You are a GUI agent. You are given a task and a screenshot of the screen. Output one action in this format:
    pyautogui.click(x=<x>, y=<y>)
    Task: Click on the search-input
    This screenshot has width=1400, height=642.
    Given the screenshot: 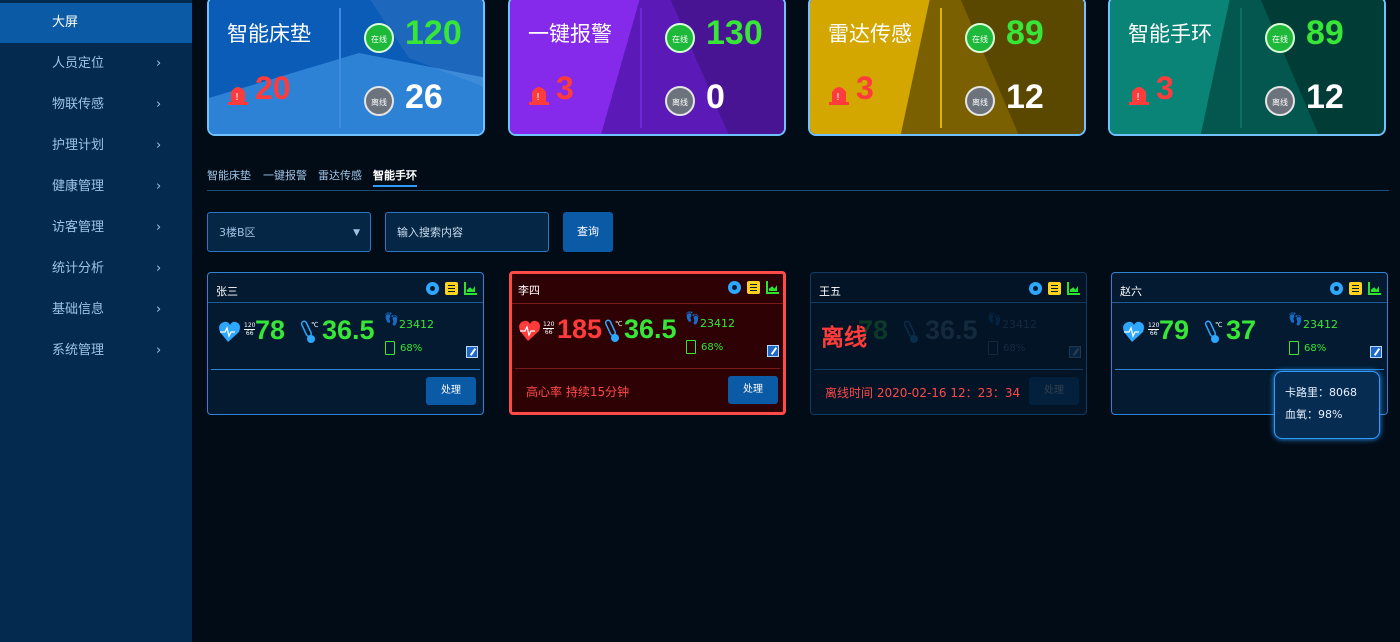 What is the action you would take?
    pyautogui.click(x=467, y=232)
    